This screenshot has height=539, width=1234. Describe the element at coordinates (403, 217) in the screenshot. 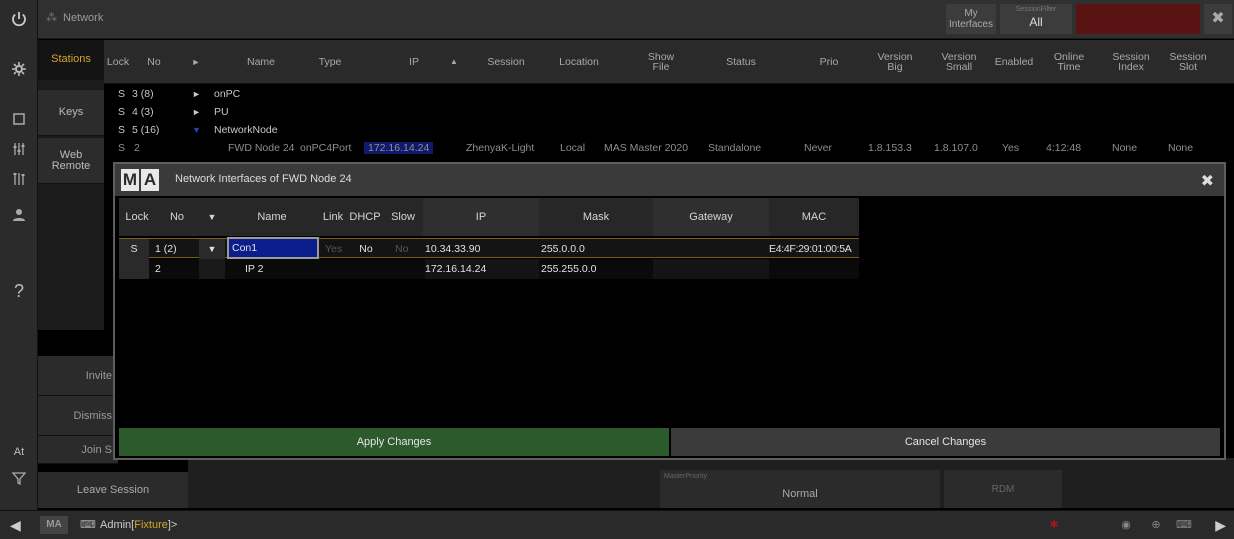

I see `col-slow: Slow` at that location.